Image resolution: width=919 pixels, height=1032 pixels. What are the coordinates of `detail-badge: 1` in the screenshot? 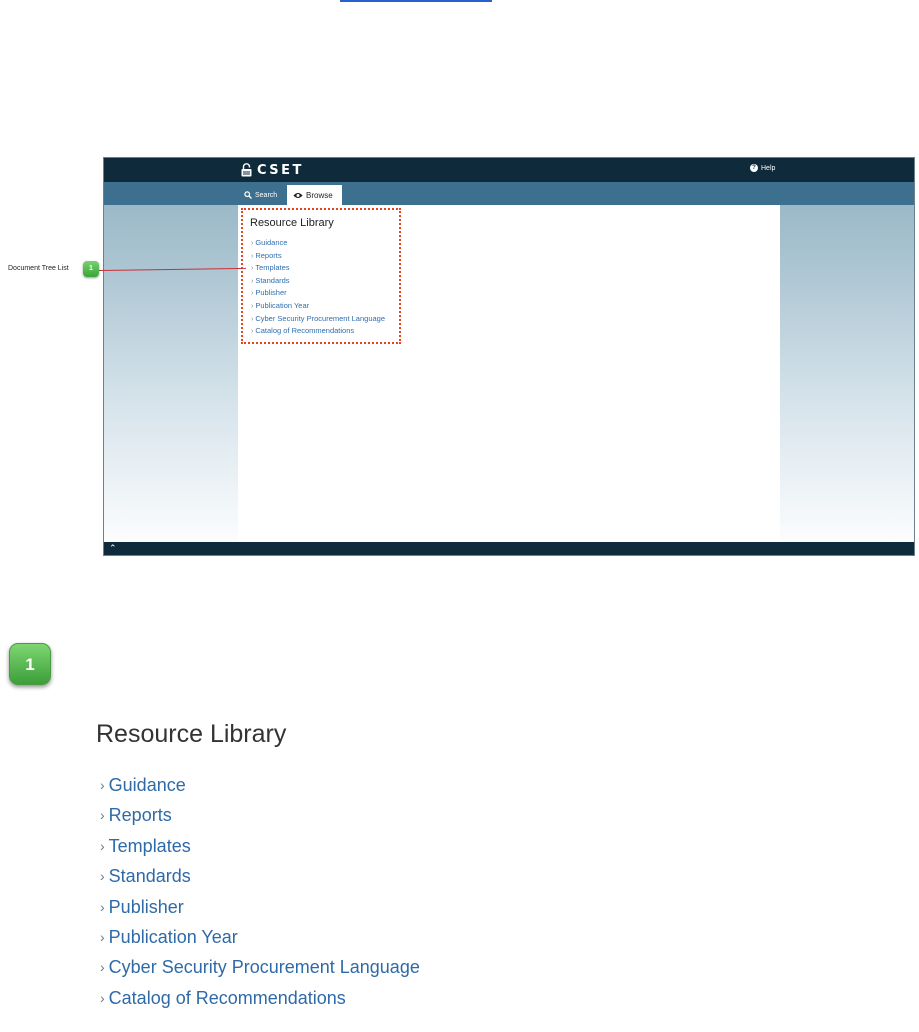 It's located at (30, 664).